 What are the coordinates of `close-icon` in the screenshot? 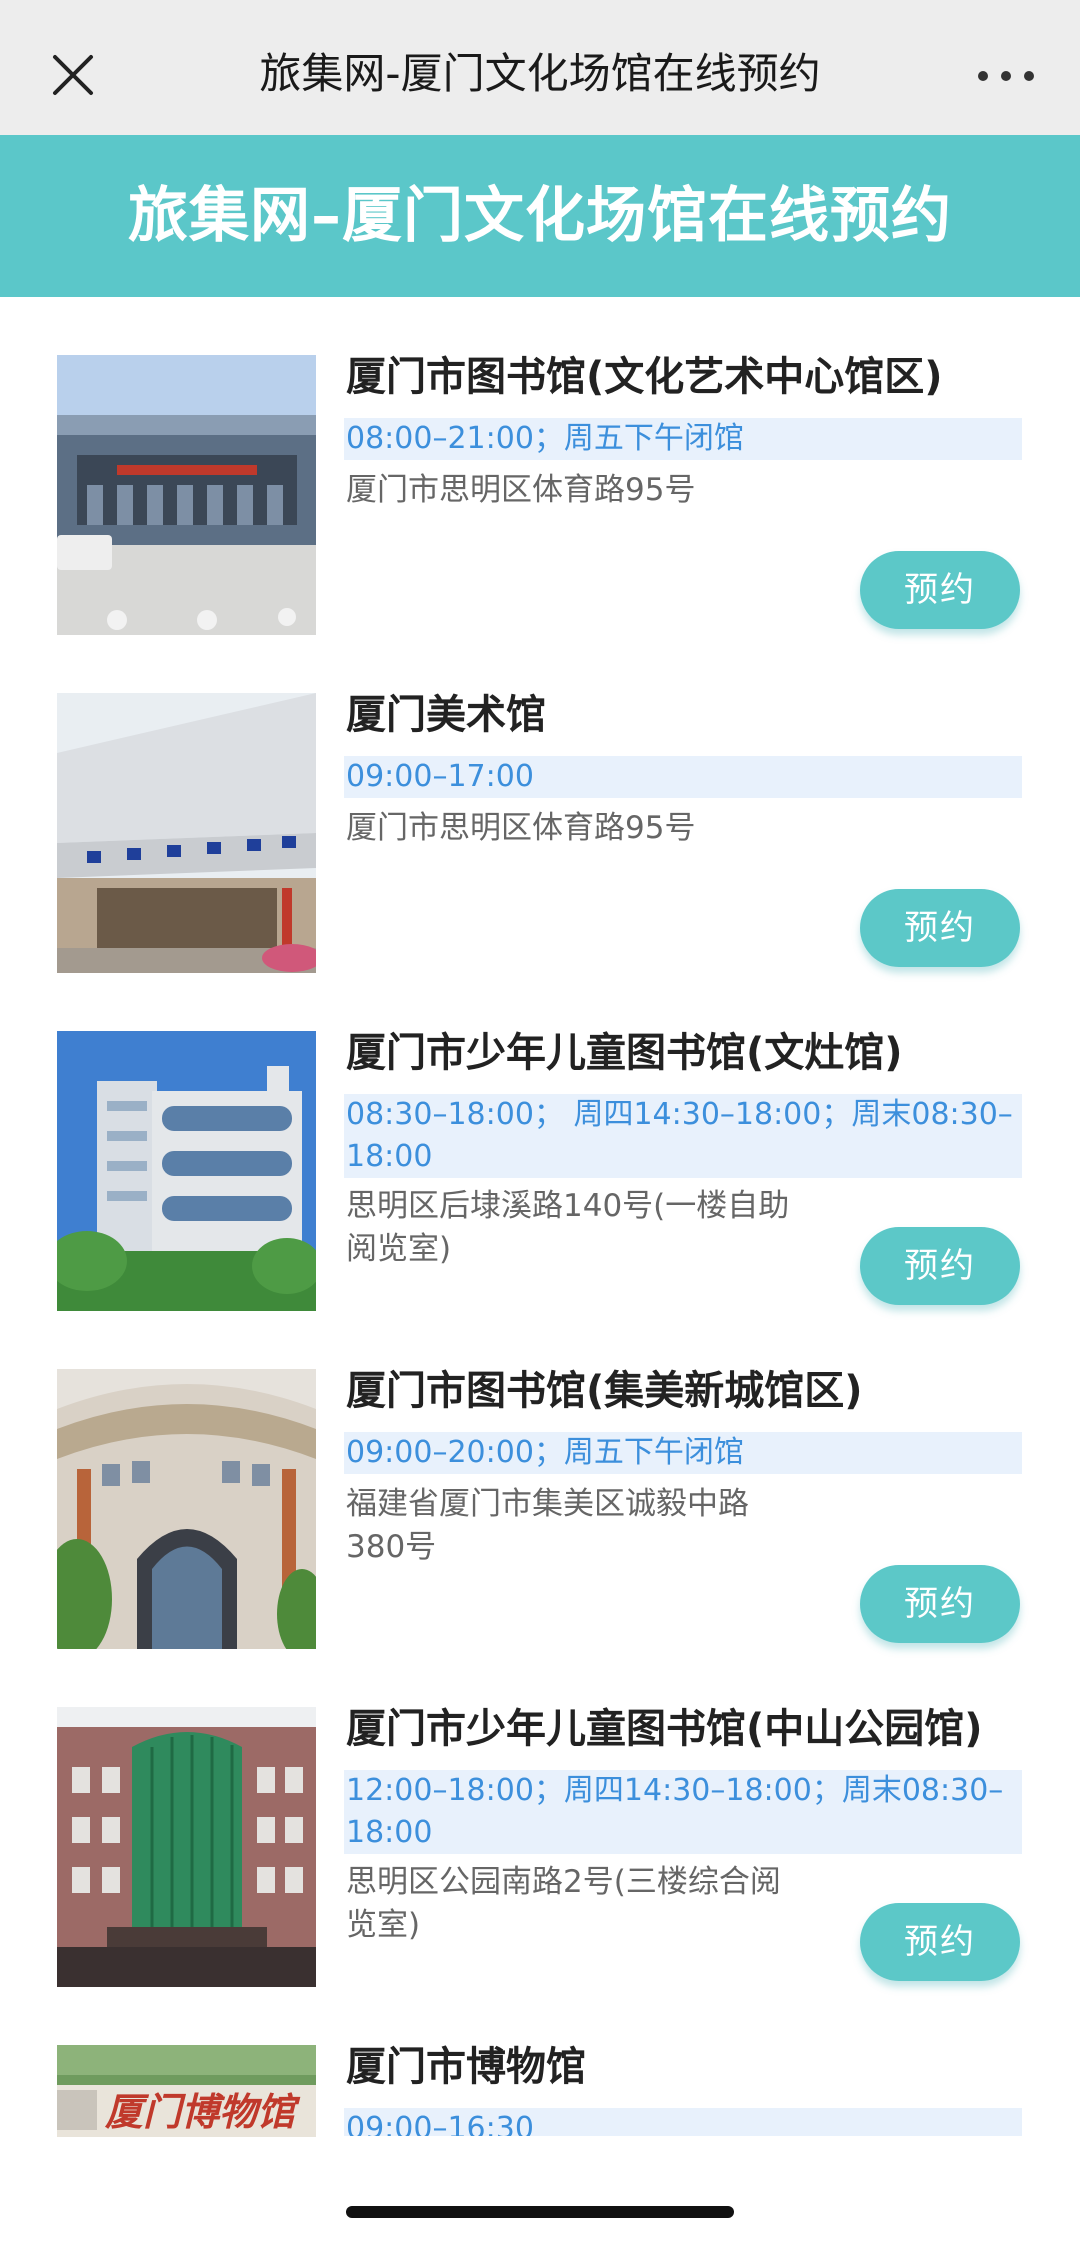 It's located at (73, 75).